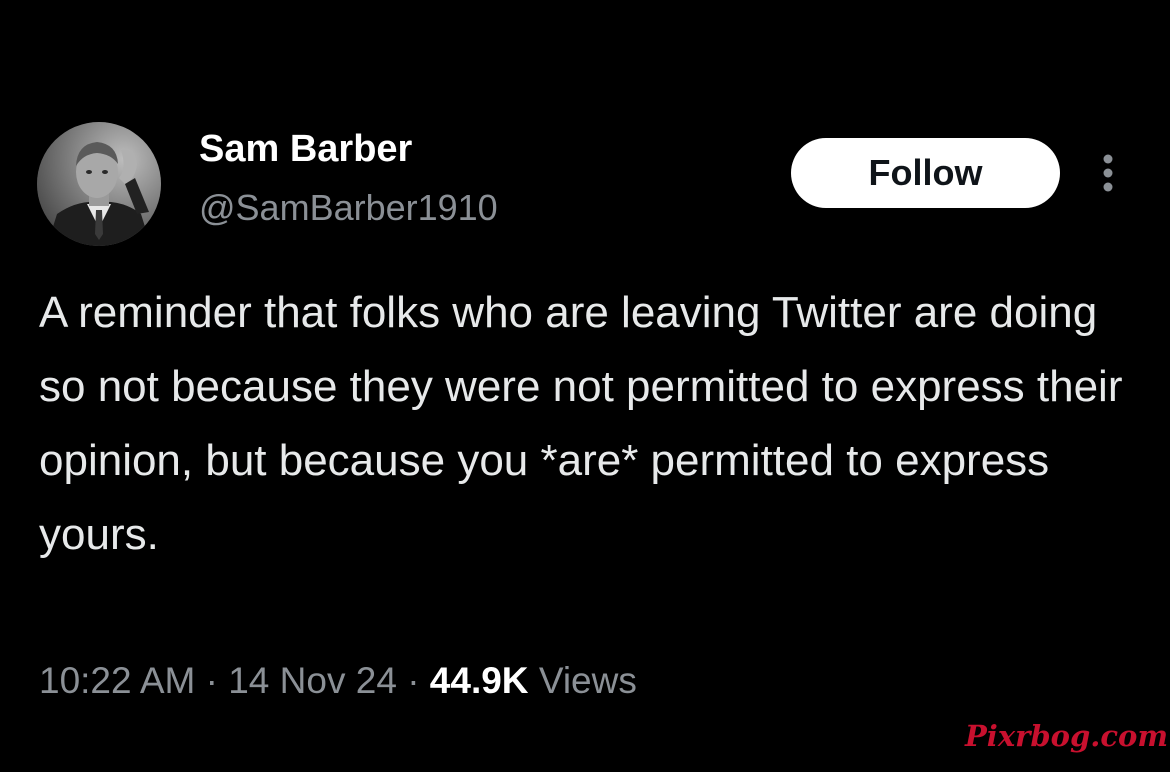 This screenshot has height=772, width=1170. Describe the element at coordinates (479, 680) in the screenshot. I see `views-count: 44.9K` at that location.